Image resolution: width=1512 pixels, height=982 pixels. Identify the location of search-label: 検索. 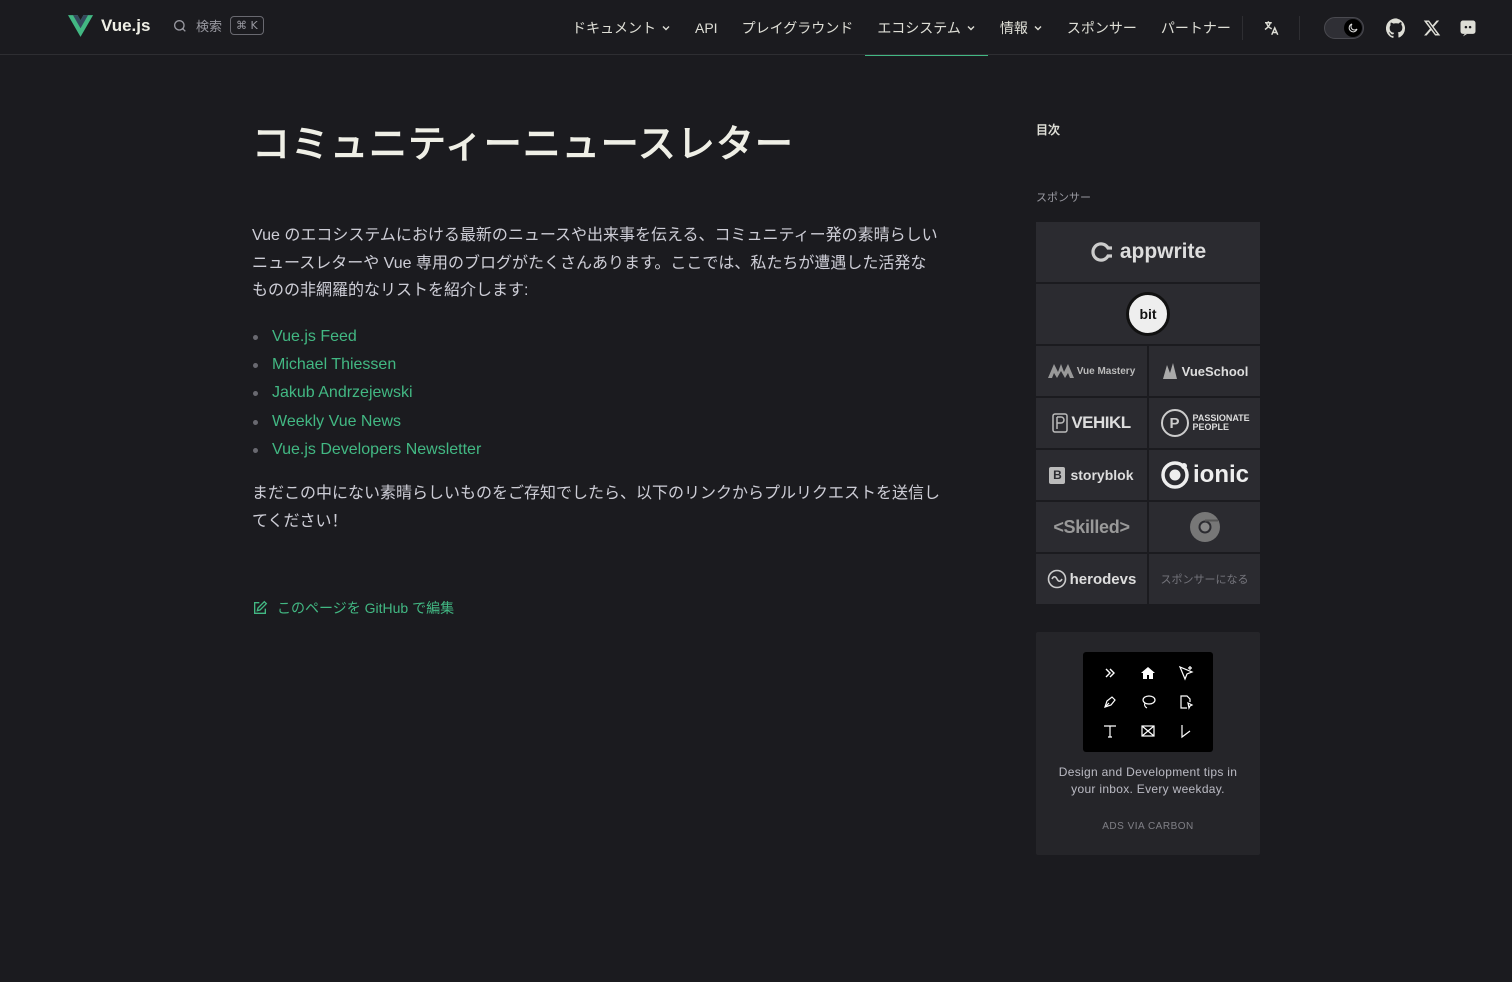
(209, 26).